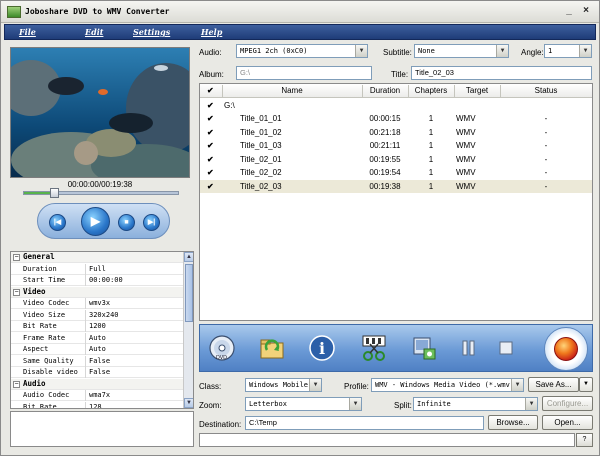 Image resolution: width=600 pixels, height=456 pixels. I want to click on column-duration: Duration, so click(385, 90).